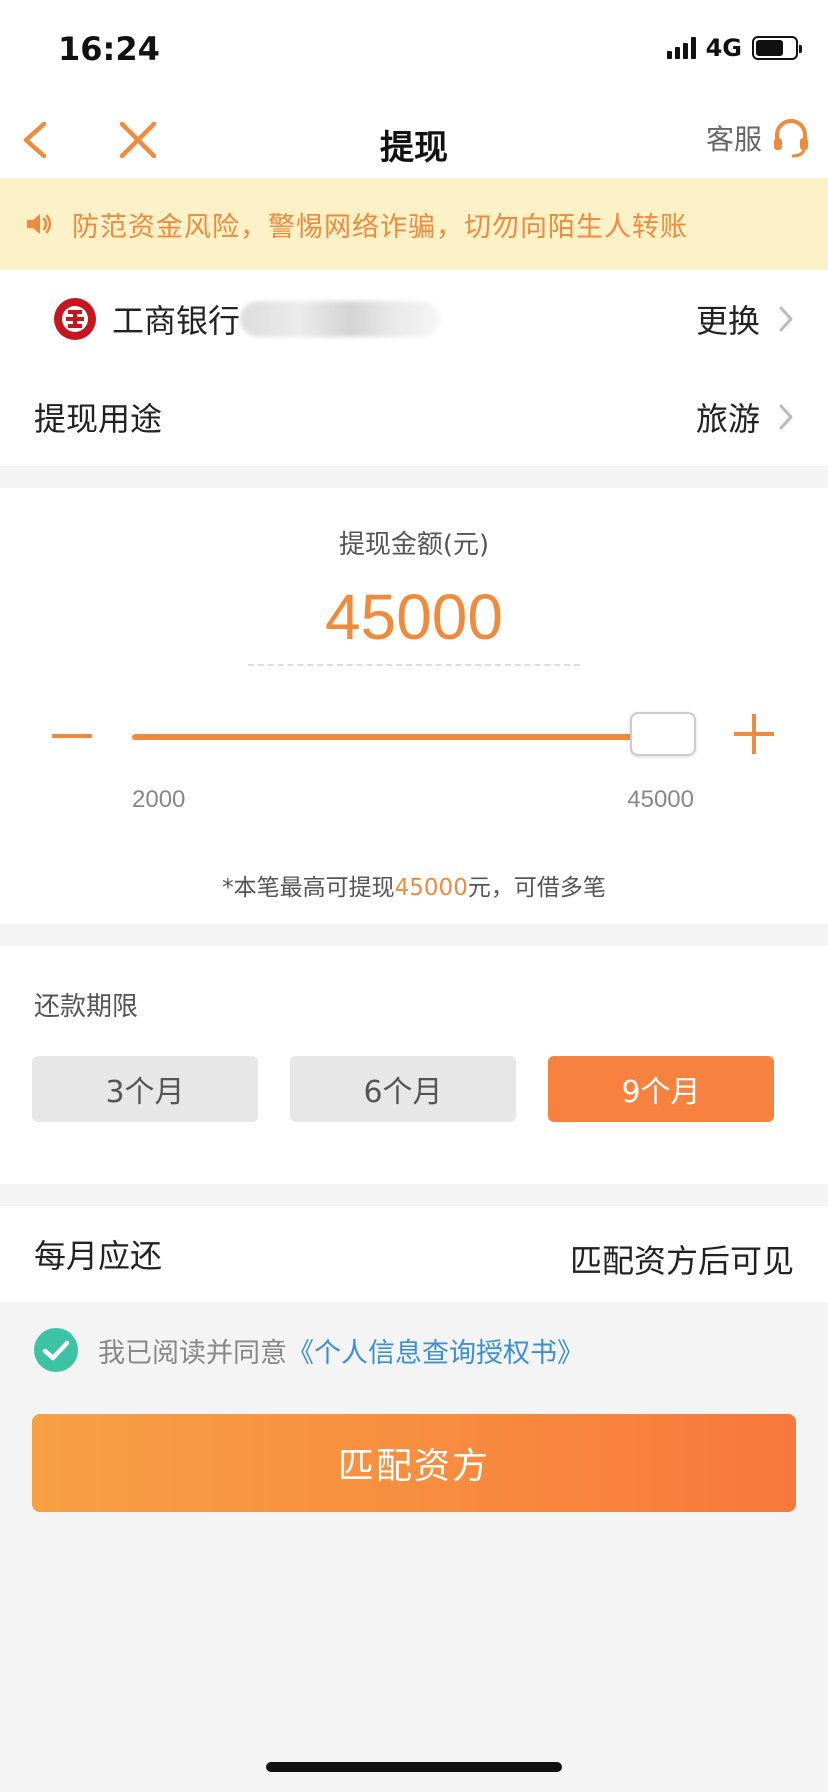 The height and width of the screenshot is (1792, 828). What do you see at coordinates (661, 1089) in the screenshot?
I see `term-option-9-months: 9个月` at bounding box center [661, 1089].